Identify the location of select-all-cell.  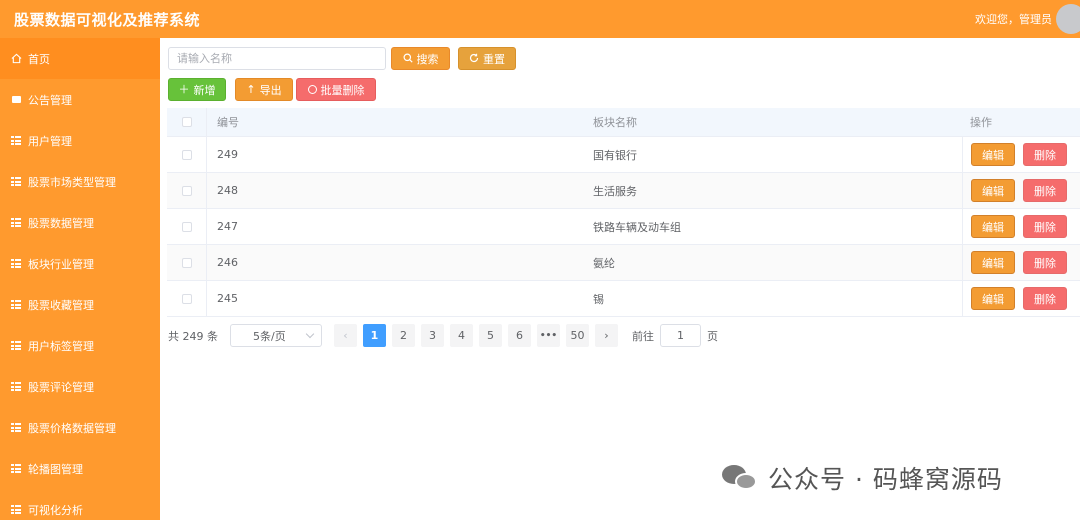
(187, 122).